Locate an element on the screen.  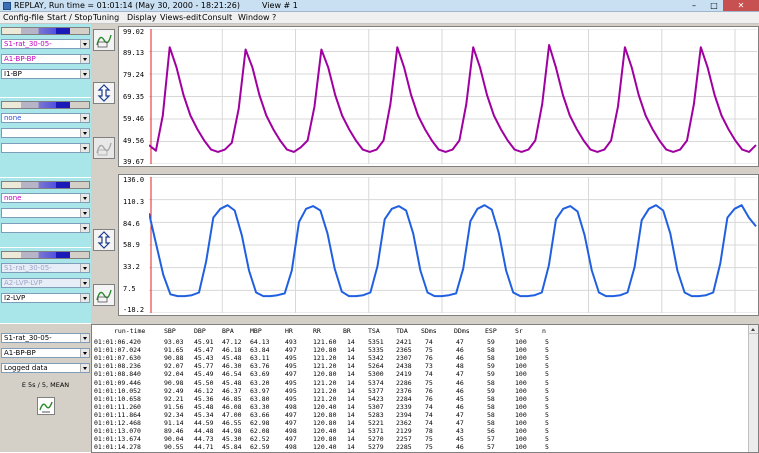
close-button: ✕ is located at coordinates (741, 5).